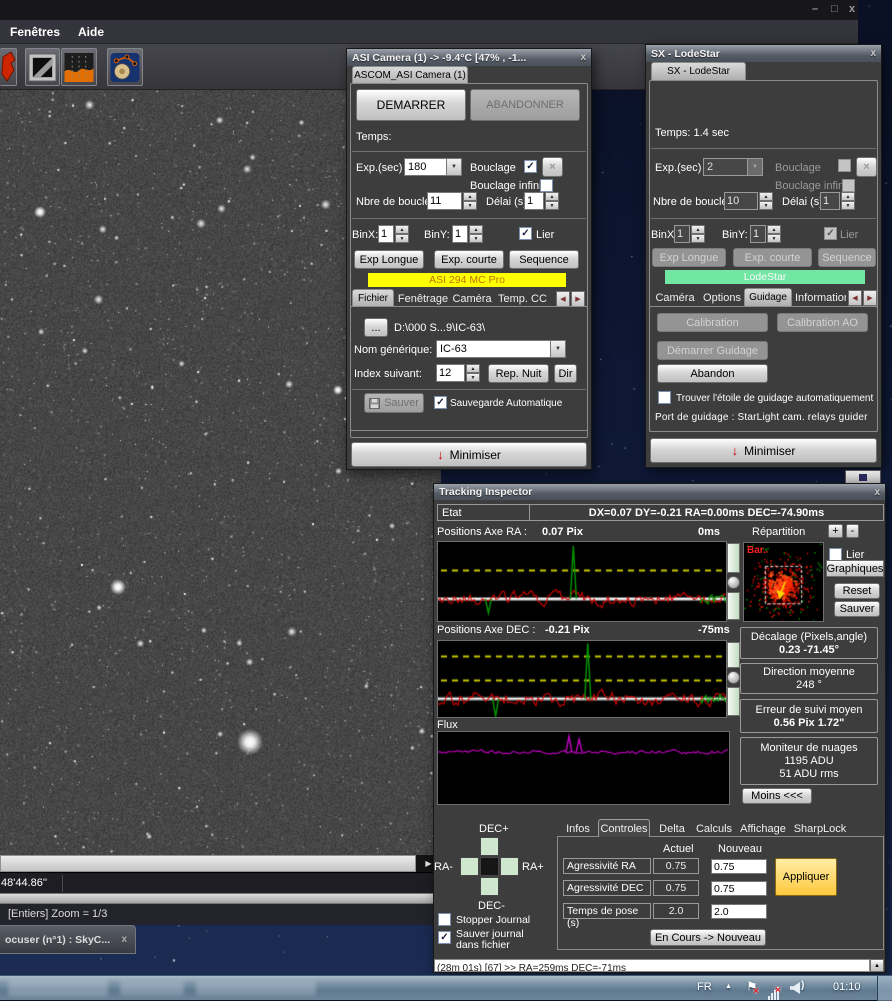 The height and width of the screenshot is (1001, 892). What do you see at coordinates (469, 57) in the screenshot?
I see `asi-titlebar: ASI Camera (1) -> -9.4°C [47% , -1... x` at bounding box center [469, 57].